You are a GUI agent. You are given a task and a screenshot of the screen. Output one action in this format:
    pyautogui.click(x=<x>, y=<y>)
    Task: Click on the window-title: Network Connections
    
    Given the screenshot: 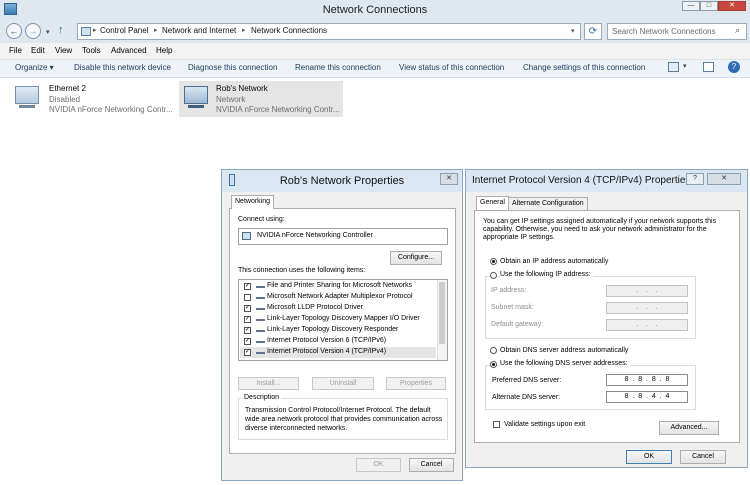 What is the action you would take?
    pyautogui.click(x=375, y=10)
    